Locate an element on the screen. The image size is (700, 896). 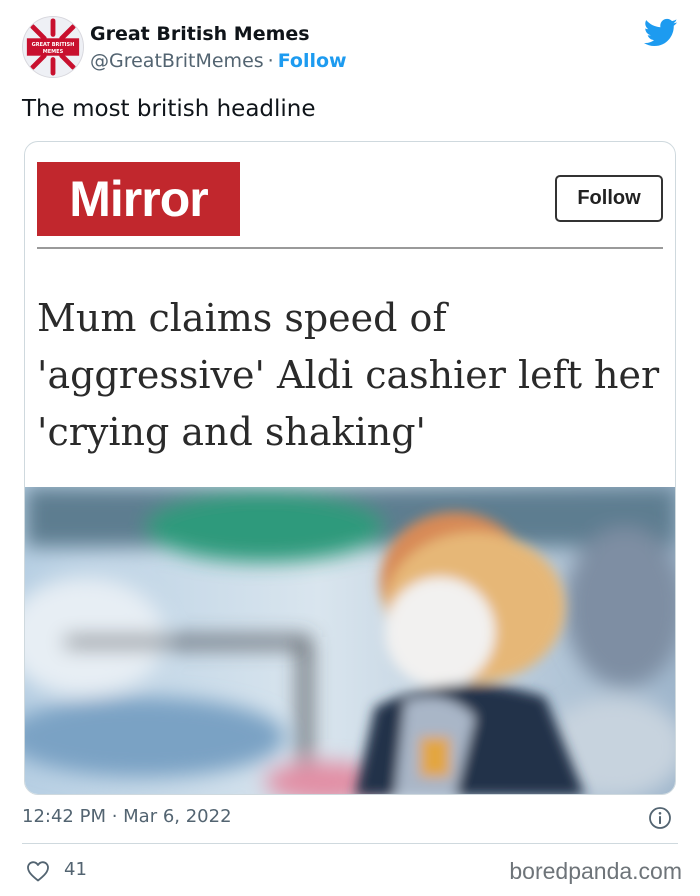
like-count: 41 is located at coordinates (75, 869).